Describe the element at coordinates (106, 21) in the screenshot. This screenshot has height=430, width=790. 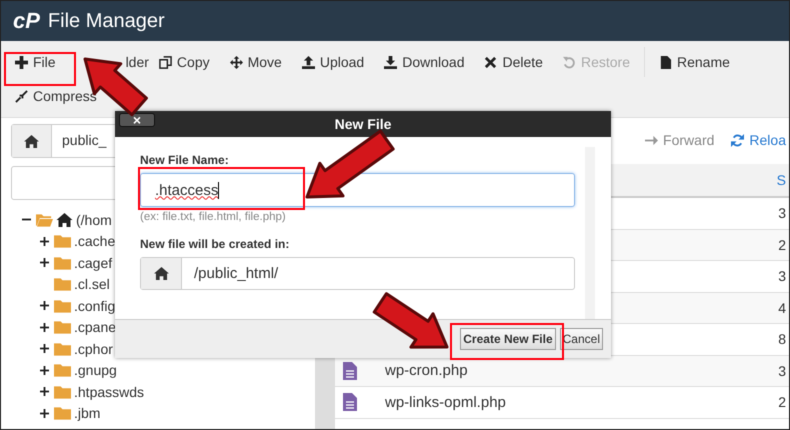
I see `app-title: File Manager` at that location.